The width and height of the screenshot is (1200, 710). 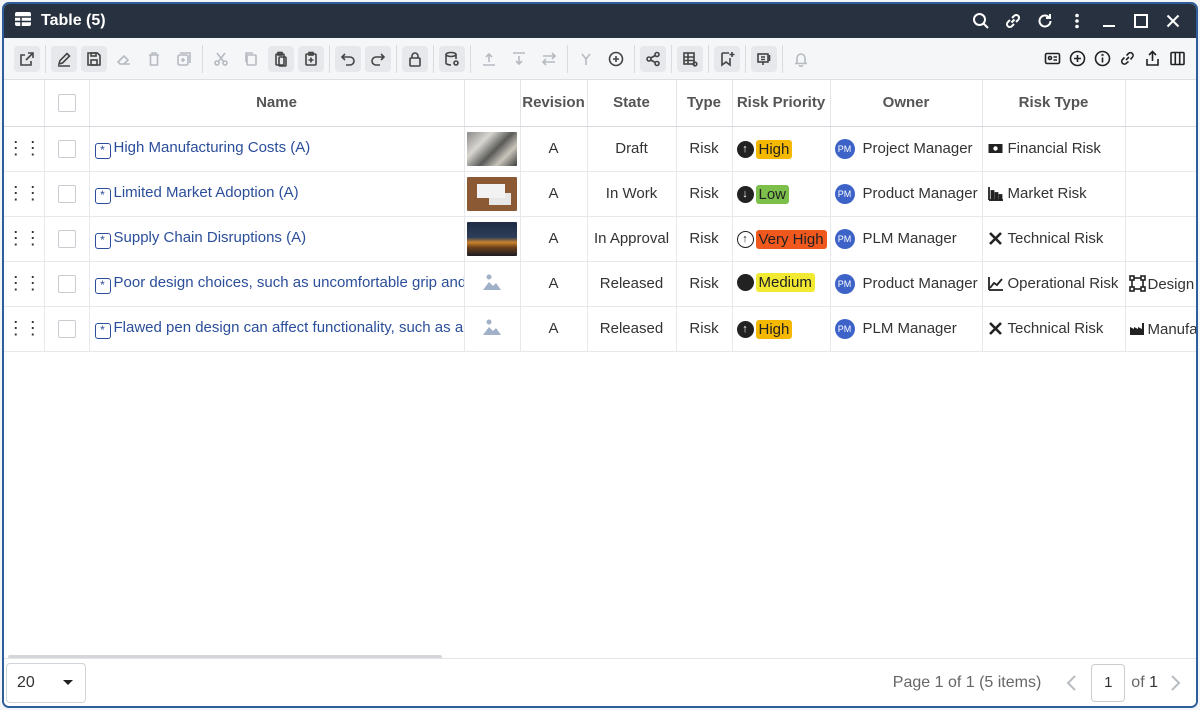 What do you see at coordinates (1175, 683) in the screenshot?
I see `next-page-button` at bounding box center [1175, 683].